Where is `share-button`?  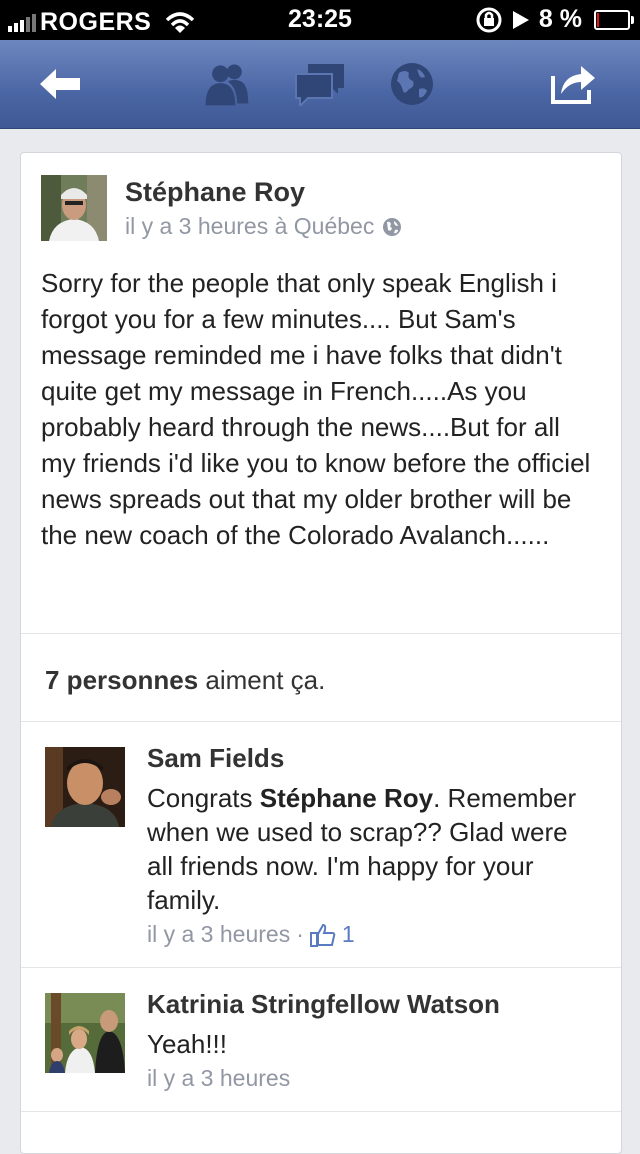
share-button is located at coordinates (574, 84).